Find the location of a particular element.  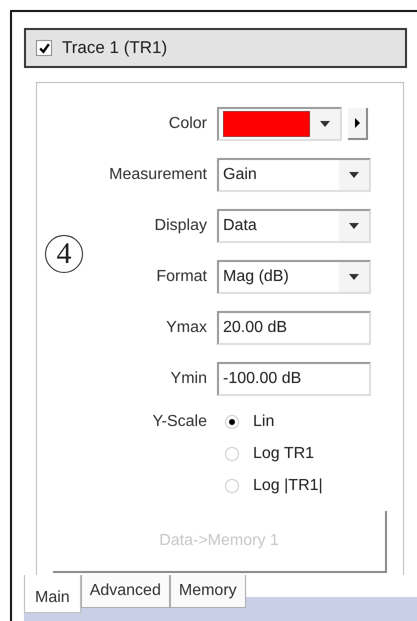

input-field: 20.00 dB is located at coordinates (294, 328).